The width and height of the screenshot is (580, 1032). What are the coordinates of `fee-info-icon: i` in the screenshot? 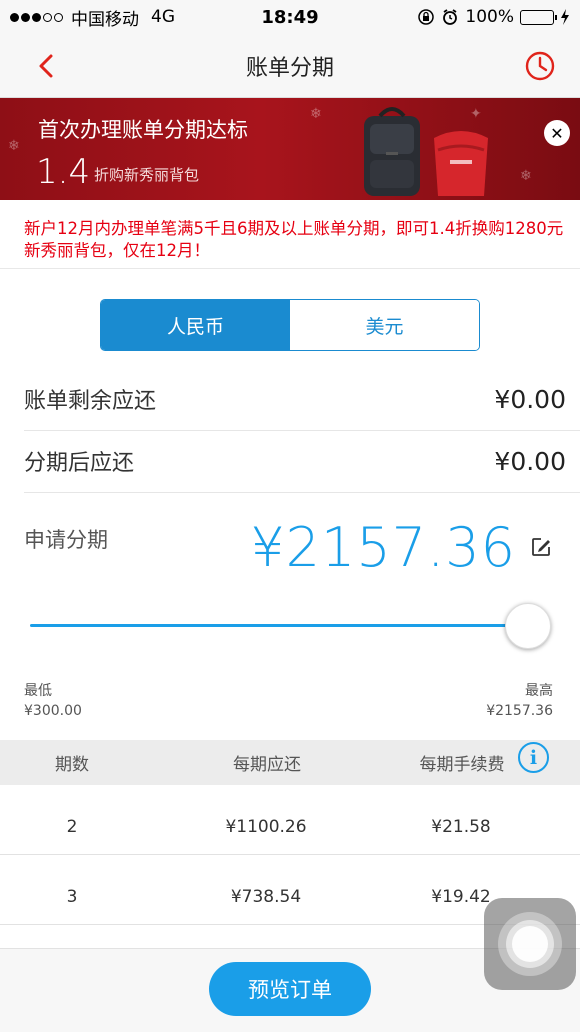 It's located at (533, 757).